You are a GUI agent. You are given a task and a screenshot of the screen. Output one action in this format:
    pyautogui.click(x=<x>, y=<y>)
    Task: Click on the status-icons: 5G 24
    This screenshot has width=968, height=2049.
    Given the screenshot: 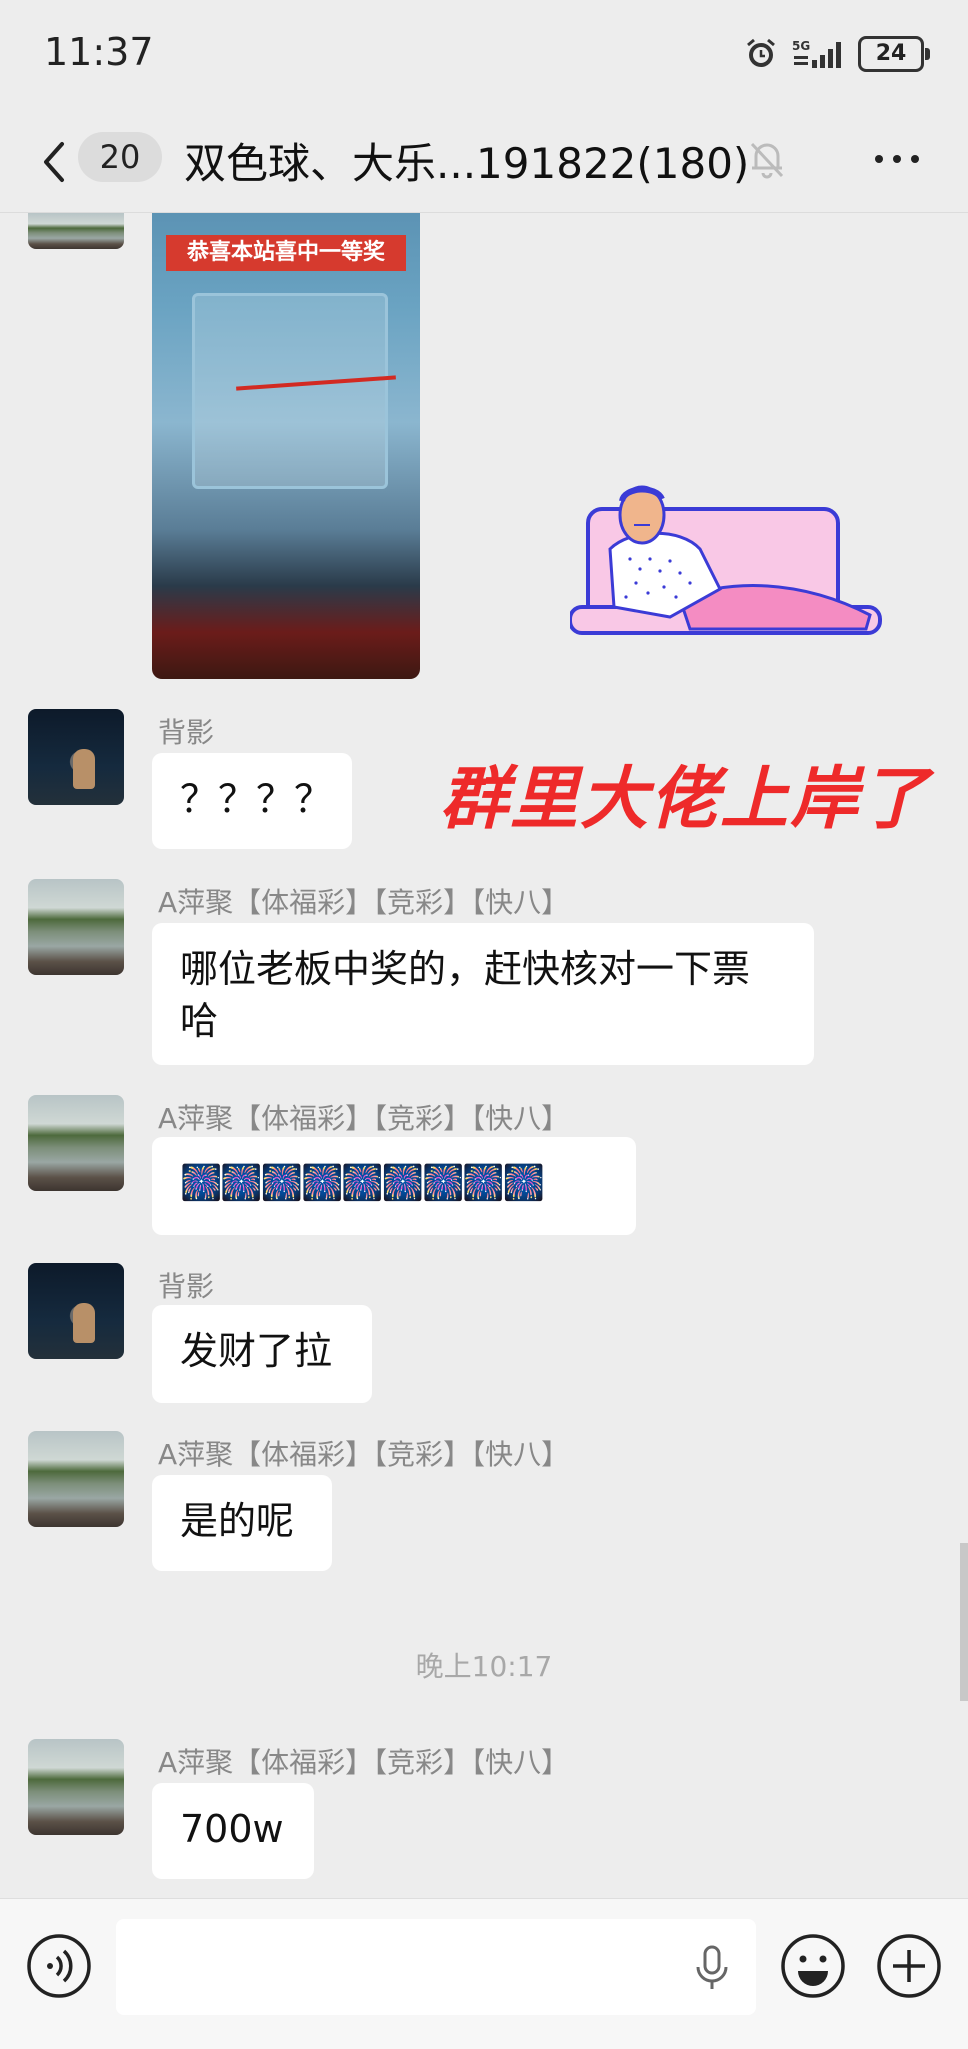 What is the action you would take?
    pyautogui.click(x=837, y=54)
    